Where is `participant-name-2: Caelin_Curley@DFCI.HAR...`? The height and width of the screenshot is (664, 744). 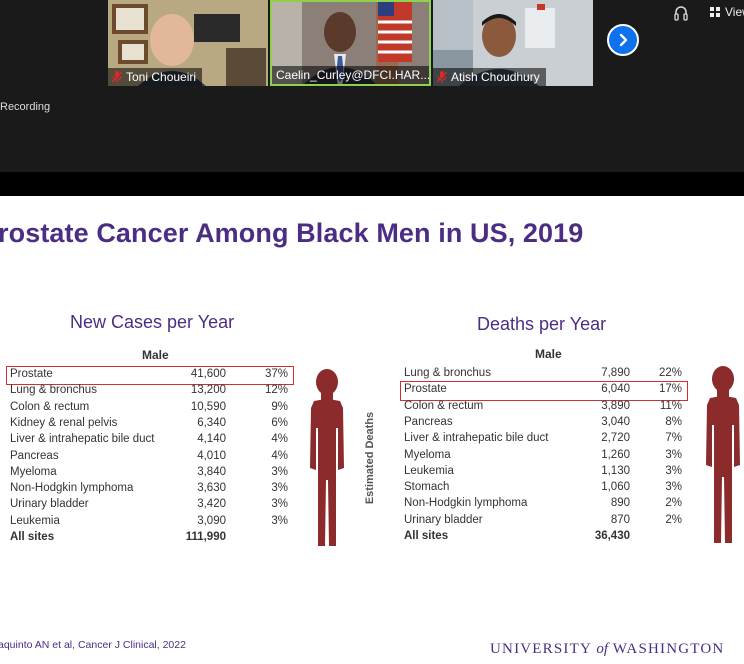
participant-name-2: Caelin_Curley@DFCI.HAR... is located at coordinates (350, 75).